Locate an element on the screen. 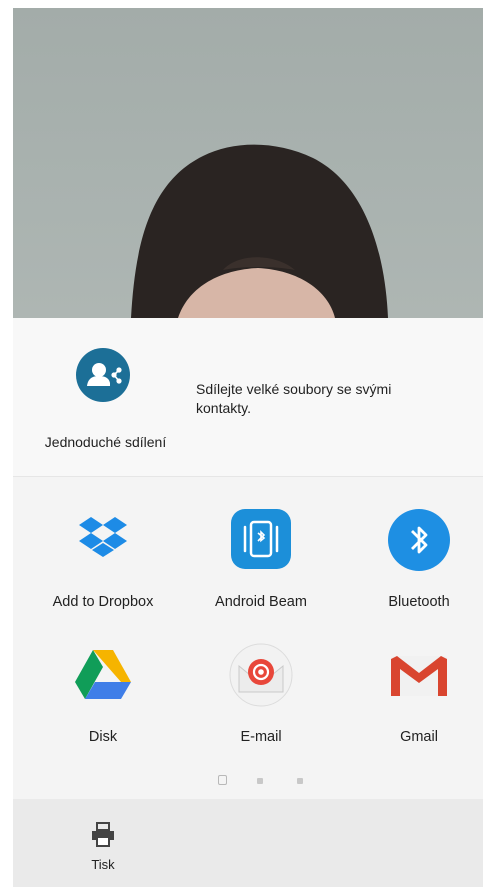 The height and width of the screenshot is (887, 496). easy-share-label: Jednoduché sdílení is located at coordinates (105, 442).